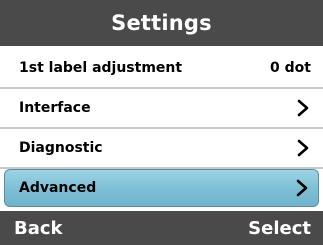 The width and height of the screenshot is (323, 245). What do you see at coordinates (58, 188) in the screenshot?
I see `menu-item-label: Advanced` at bounding box center [58, 188].